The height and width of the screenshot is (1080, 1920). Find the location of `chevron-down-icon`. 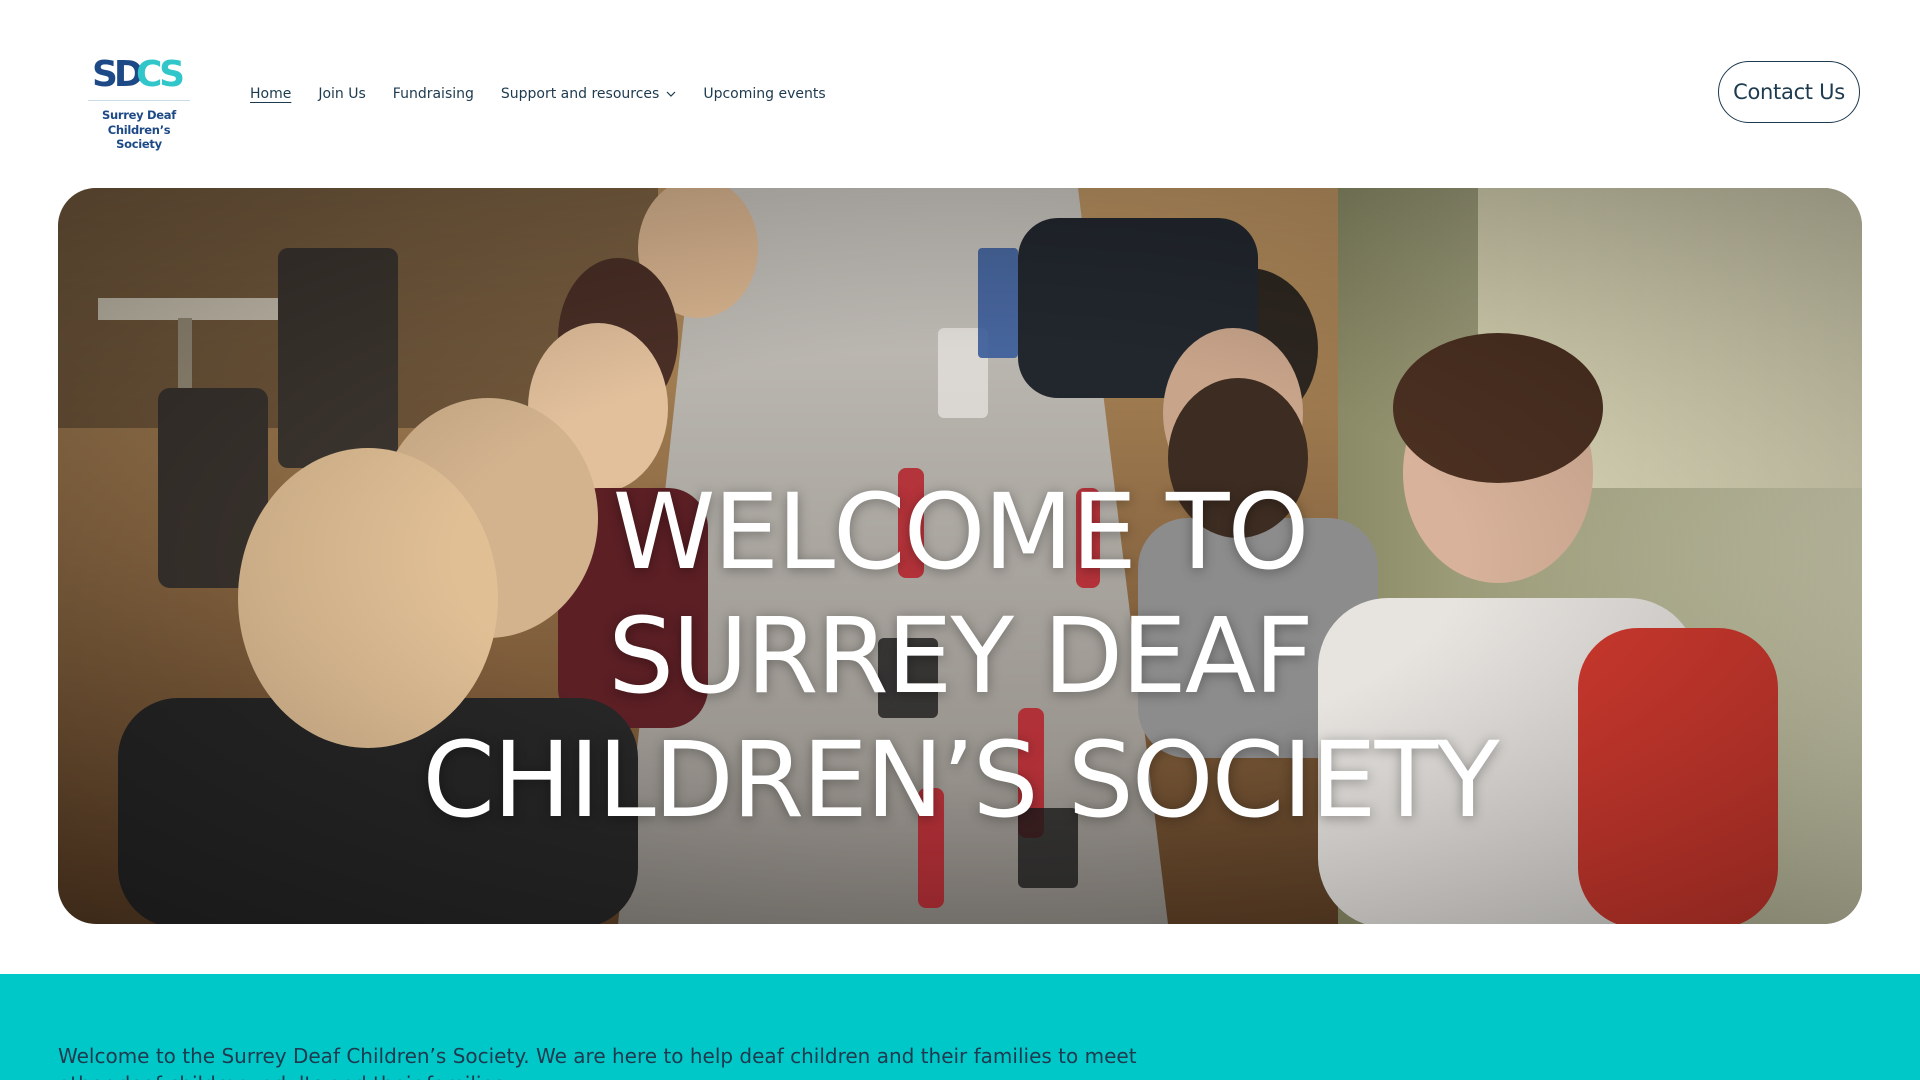

chevron-down-icon is located at coordinates (671, 94).